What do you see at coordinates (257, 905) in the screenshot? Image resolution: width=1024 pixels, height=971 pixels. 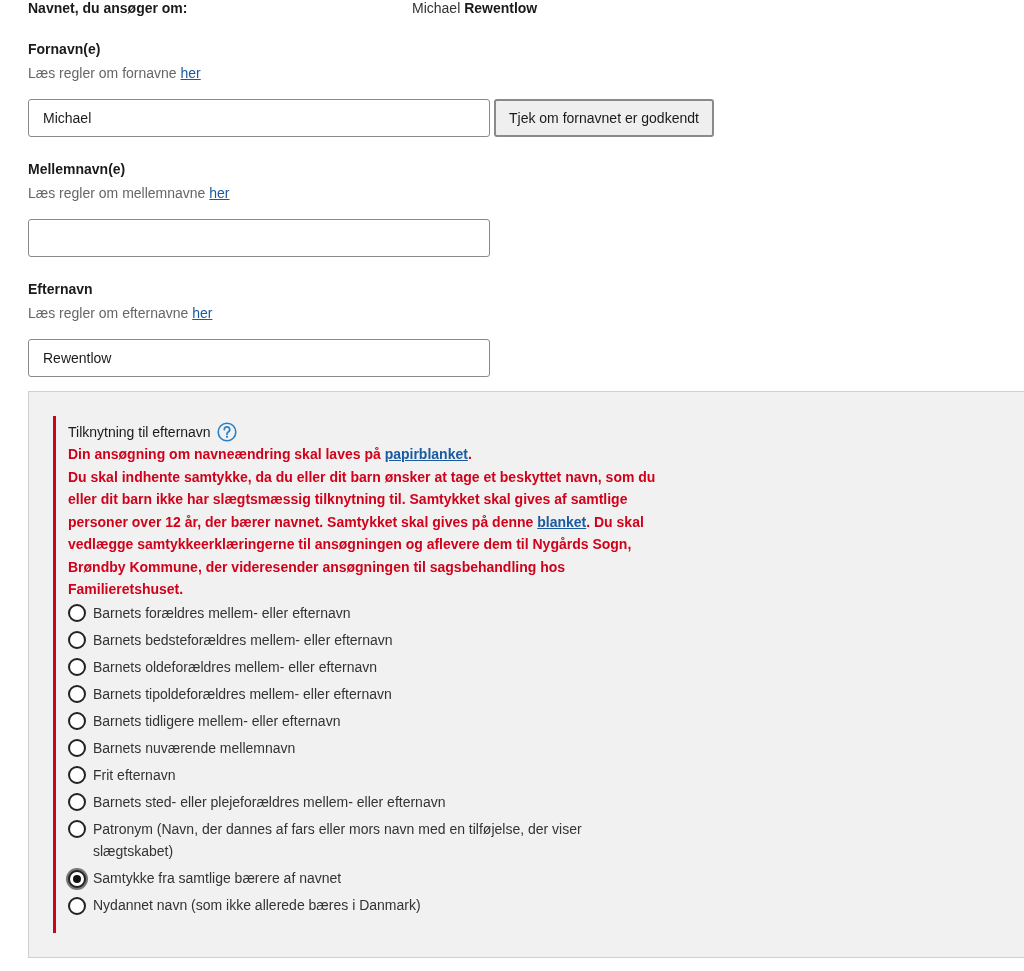 I see `option-label: Nydannet navn (som ikke allerede bæres i Danmark)` at bounding box center [257, 905].